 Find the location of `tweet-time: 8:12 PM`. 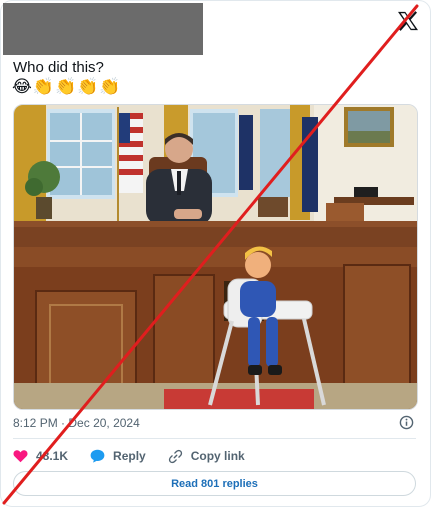

tweet-time: 8:12 PM is located at coordinates (35, 423).